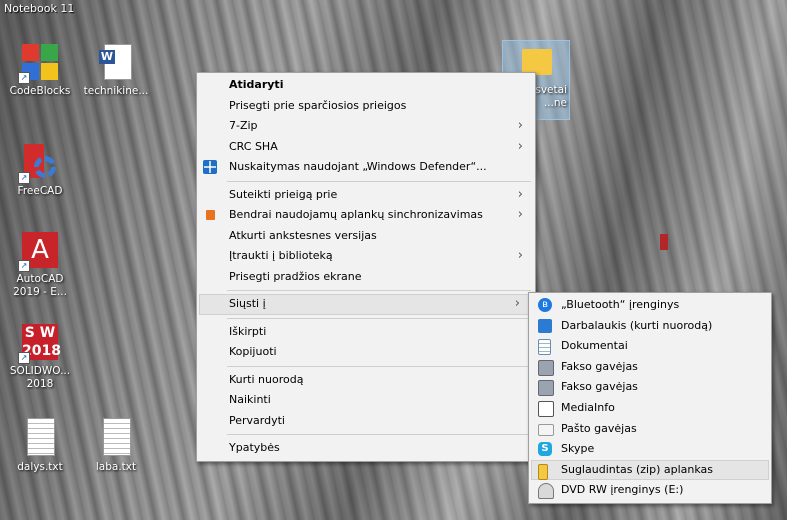  What do you see at coordinates (210, 215) in the screenshot?
I see `sync-icon` at bounding box center [210, 215].